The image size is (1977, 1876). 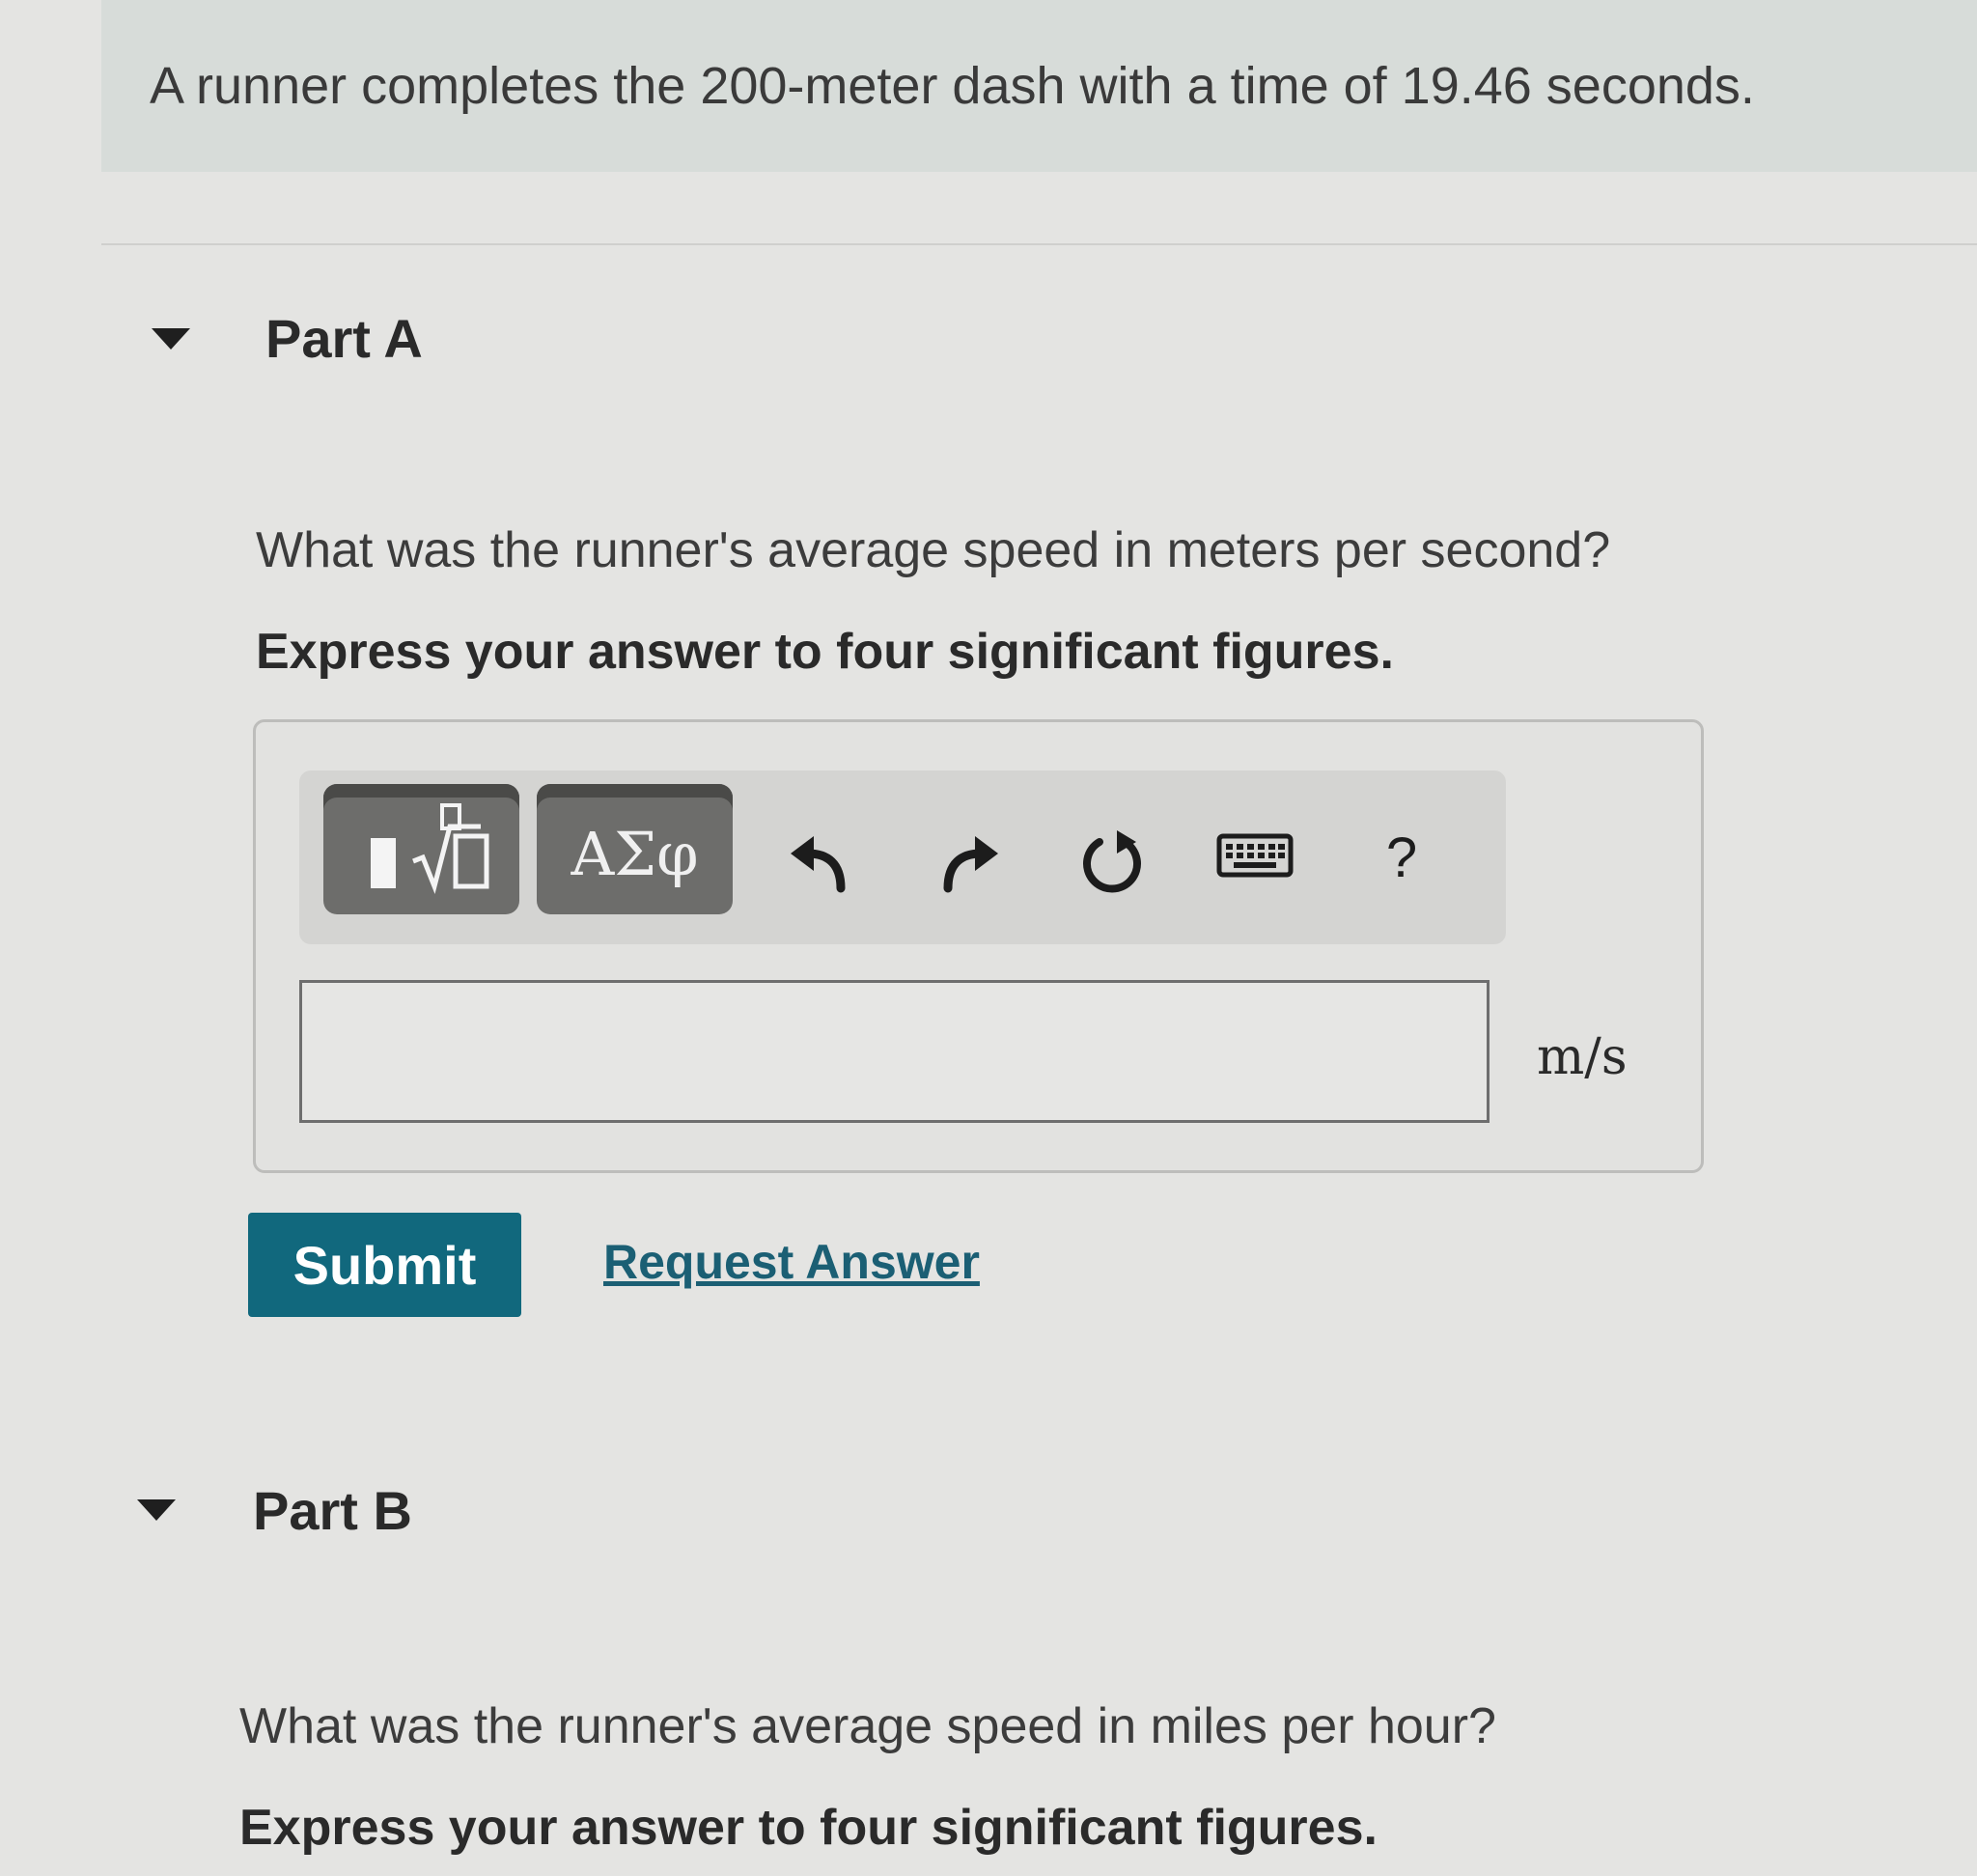 I want to click on reset-icon, so click(x=1112, y=862).